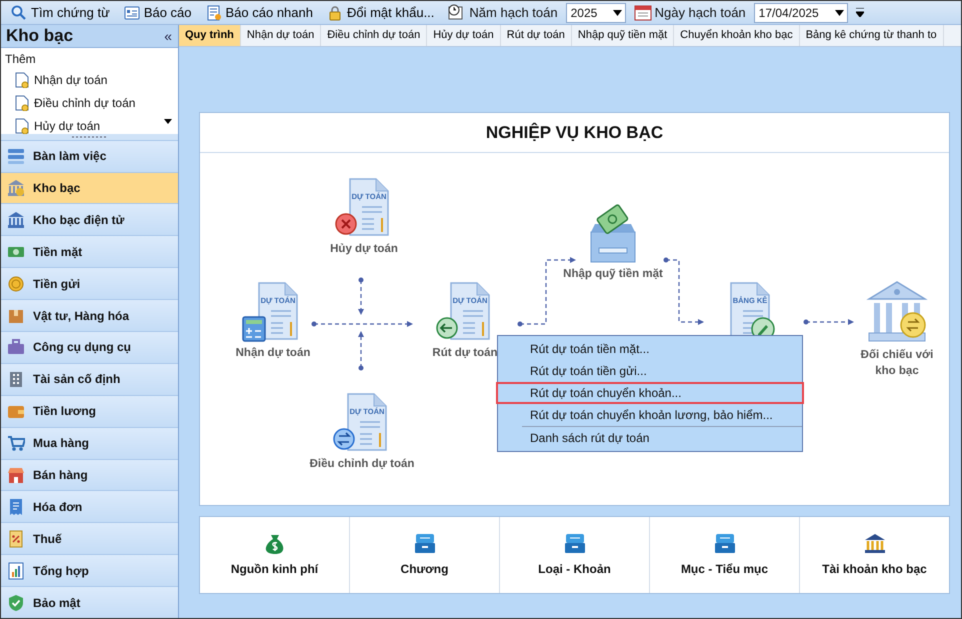  I want to click on sidebar-nav-item: Tiền gửi, so click(89, 283).